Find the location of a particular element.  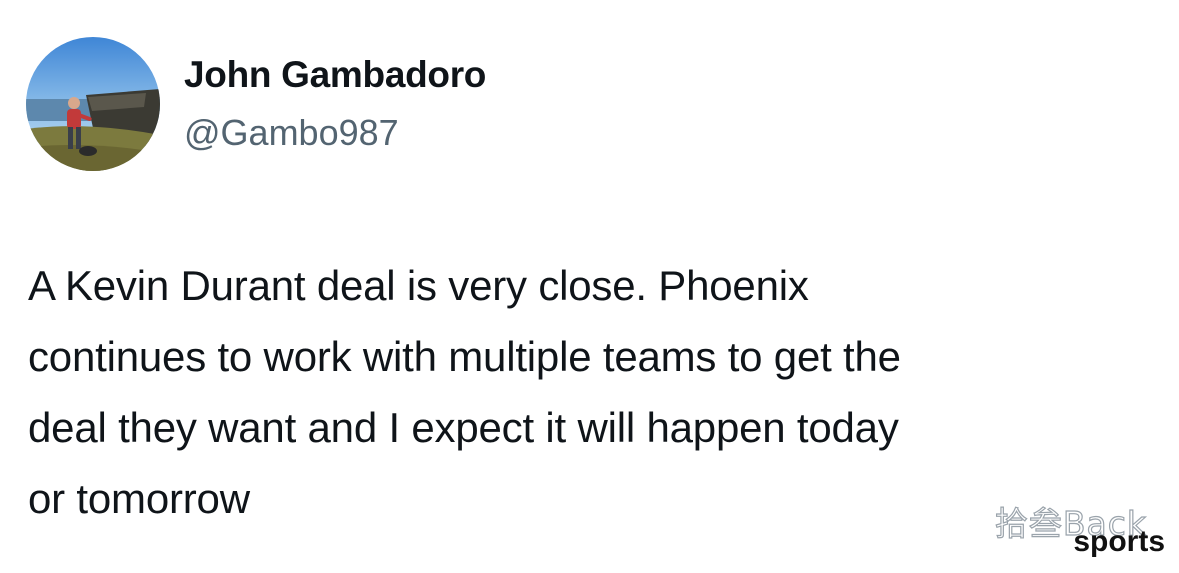

watermark: 拾叁Back sports is located at coordinates (1065, 528).